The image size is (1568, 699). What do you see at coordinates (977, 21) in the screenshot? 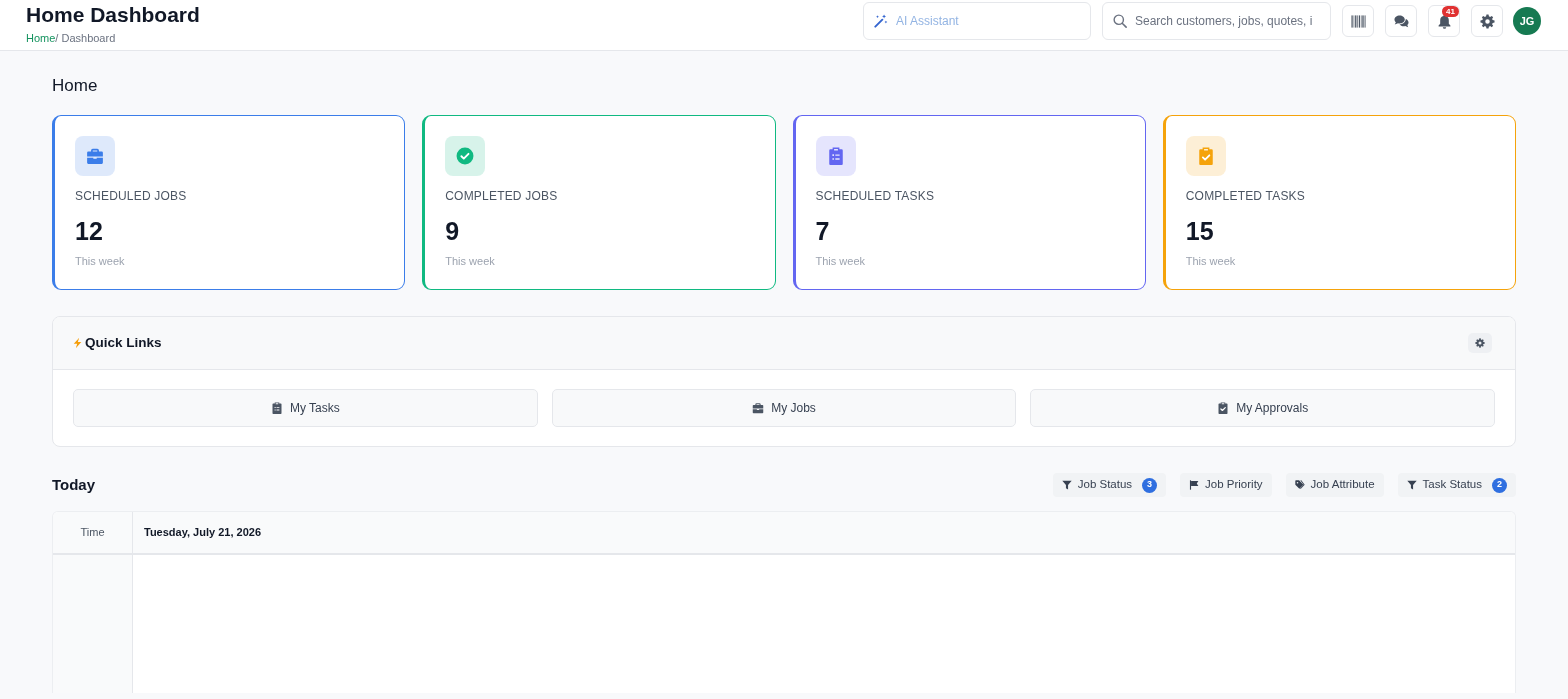
I see `ai-assistant-field: AI Assistant` at bounding box center [977, 21].